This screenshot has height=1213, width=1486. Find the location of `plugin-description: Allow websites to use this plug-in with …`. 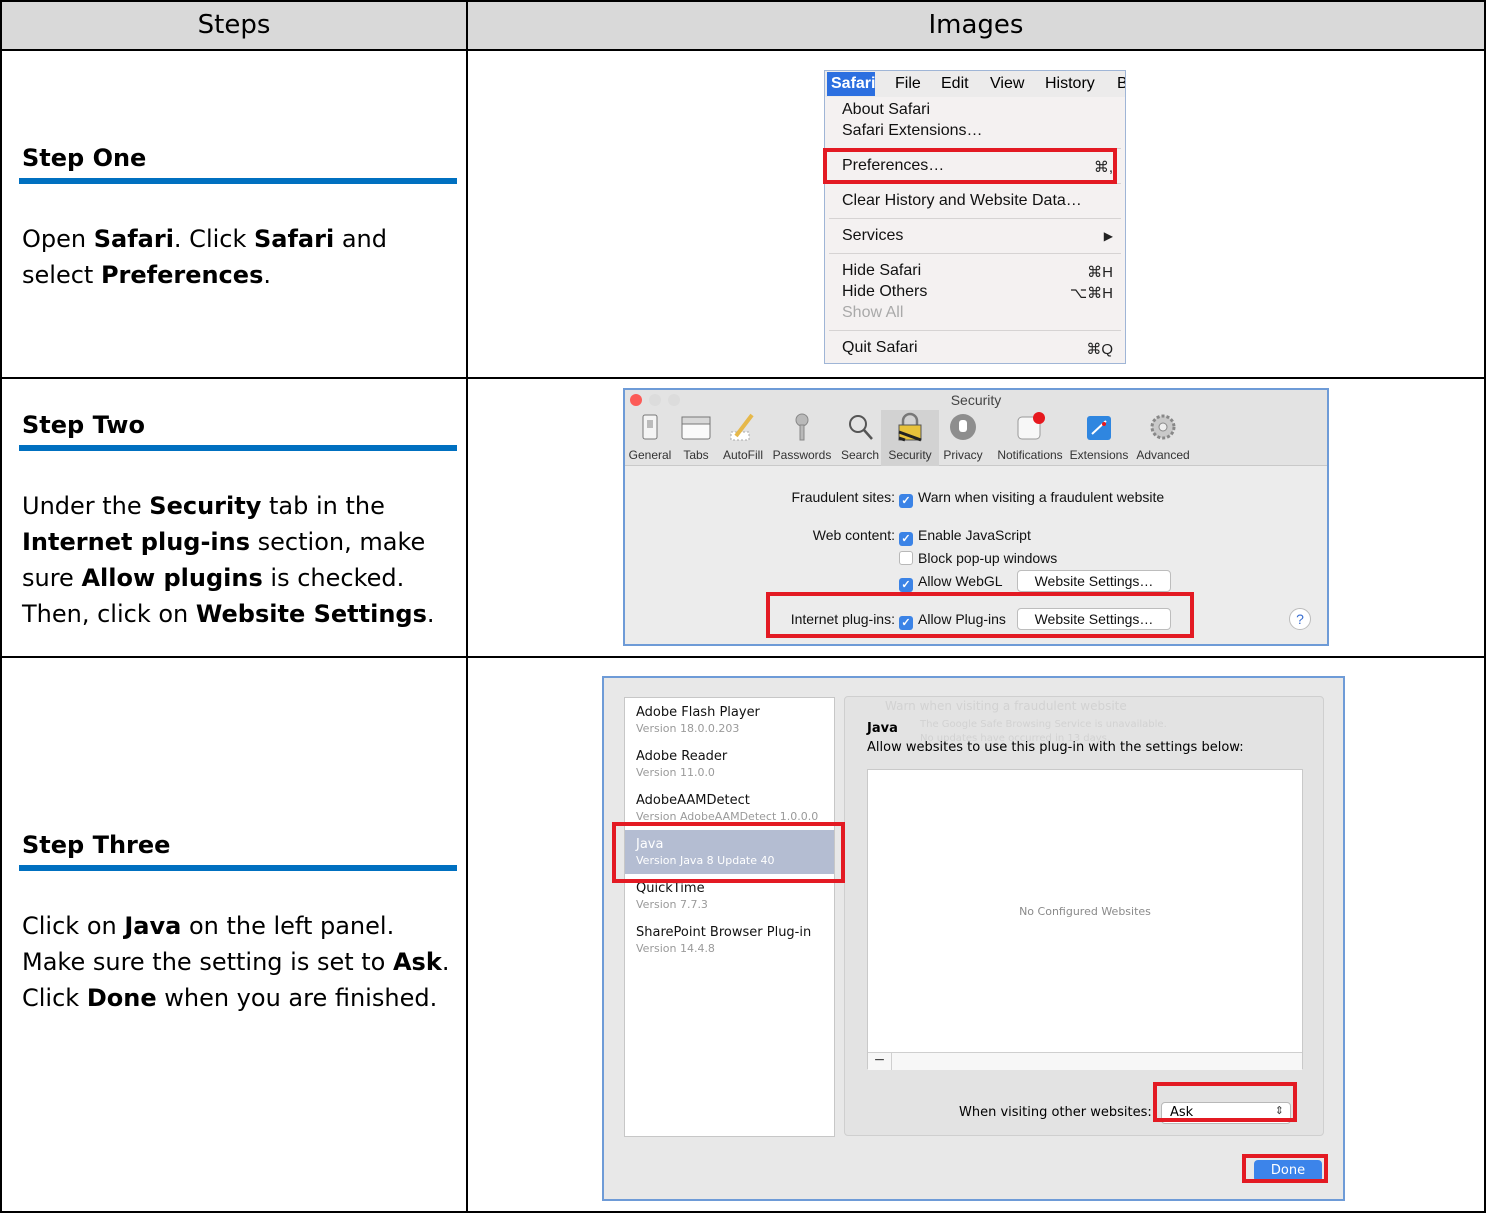

plugin-description: Allow websites to use this plug-in with … is located at coordinates (1055, 747).